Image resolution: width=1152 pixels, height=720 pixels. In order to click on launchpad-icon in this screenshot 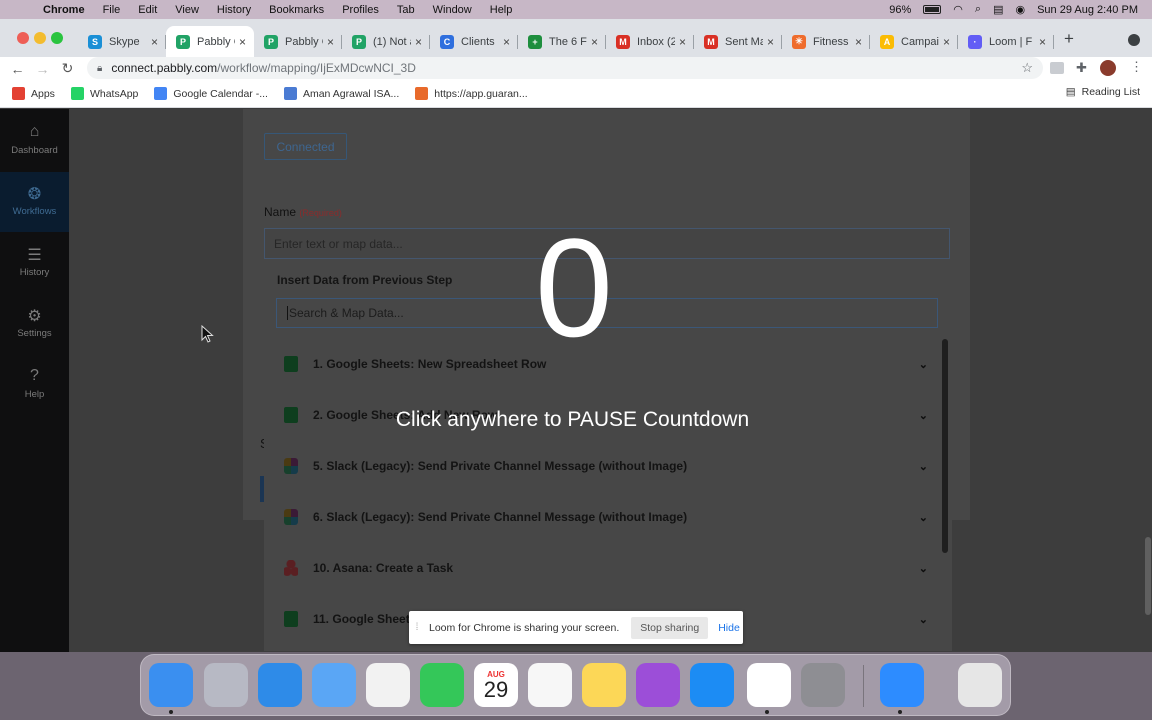, I will do `click(226, 685)`.